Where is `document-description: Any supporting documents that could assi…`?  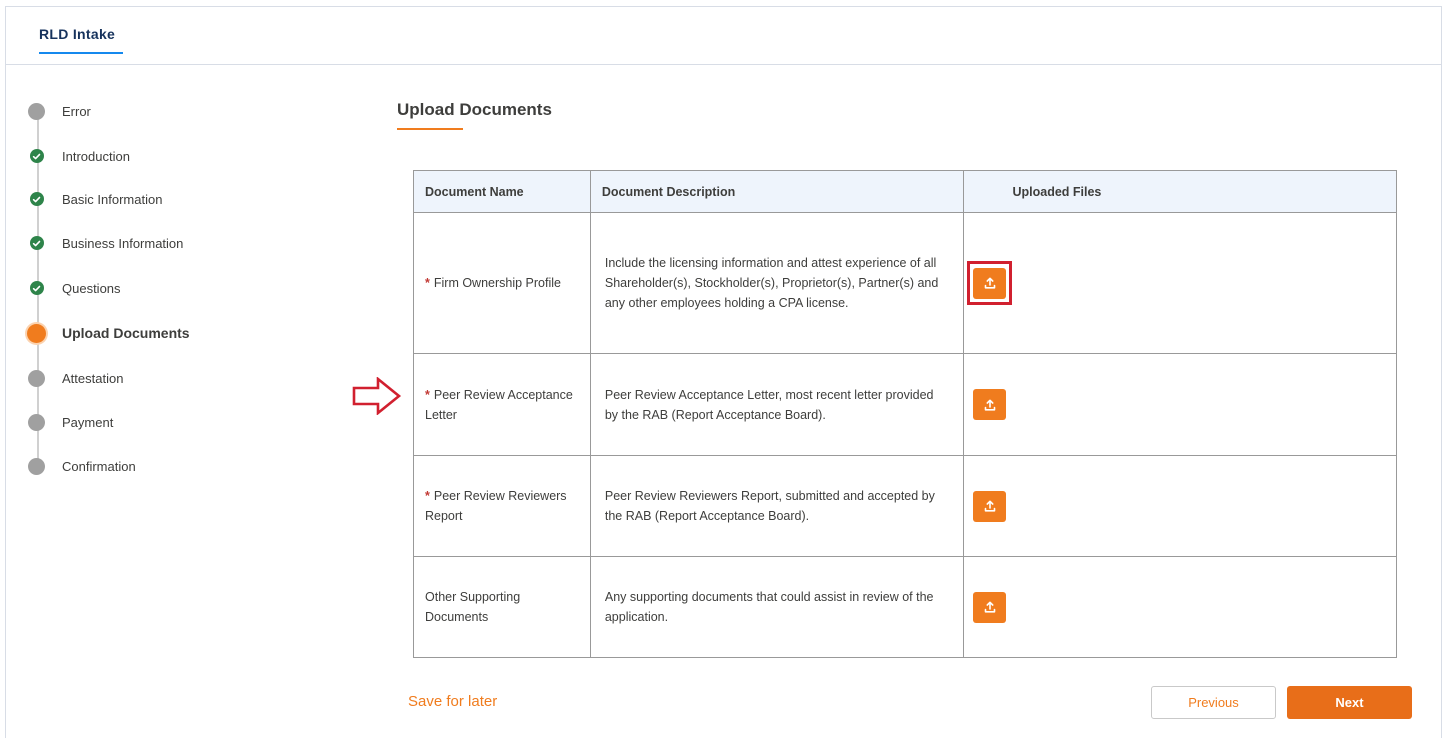
document-description: Any supporting documents that could assi… is located at coordinates (777, 607).